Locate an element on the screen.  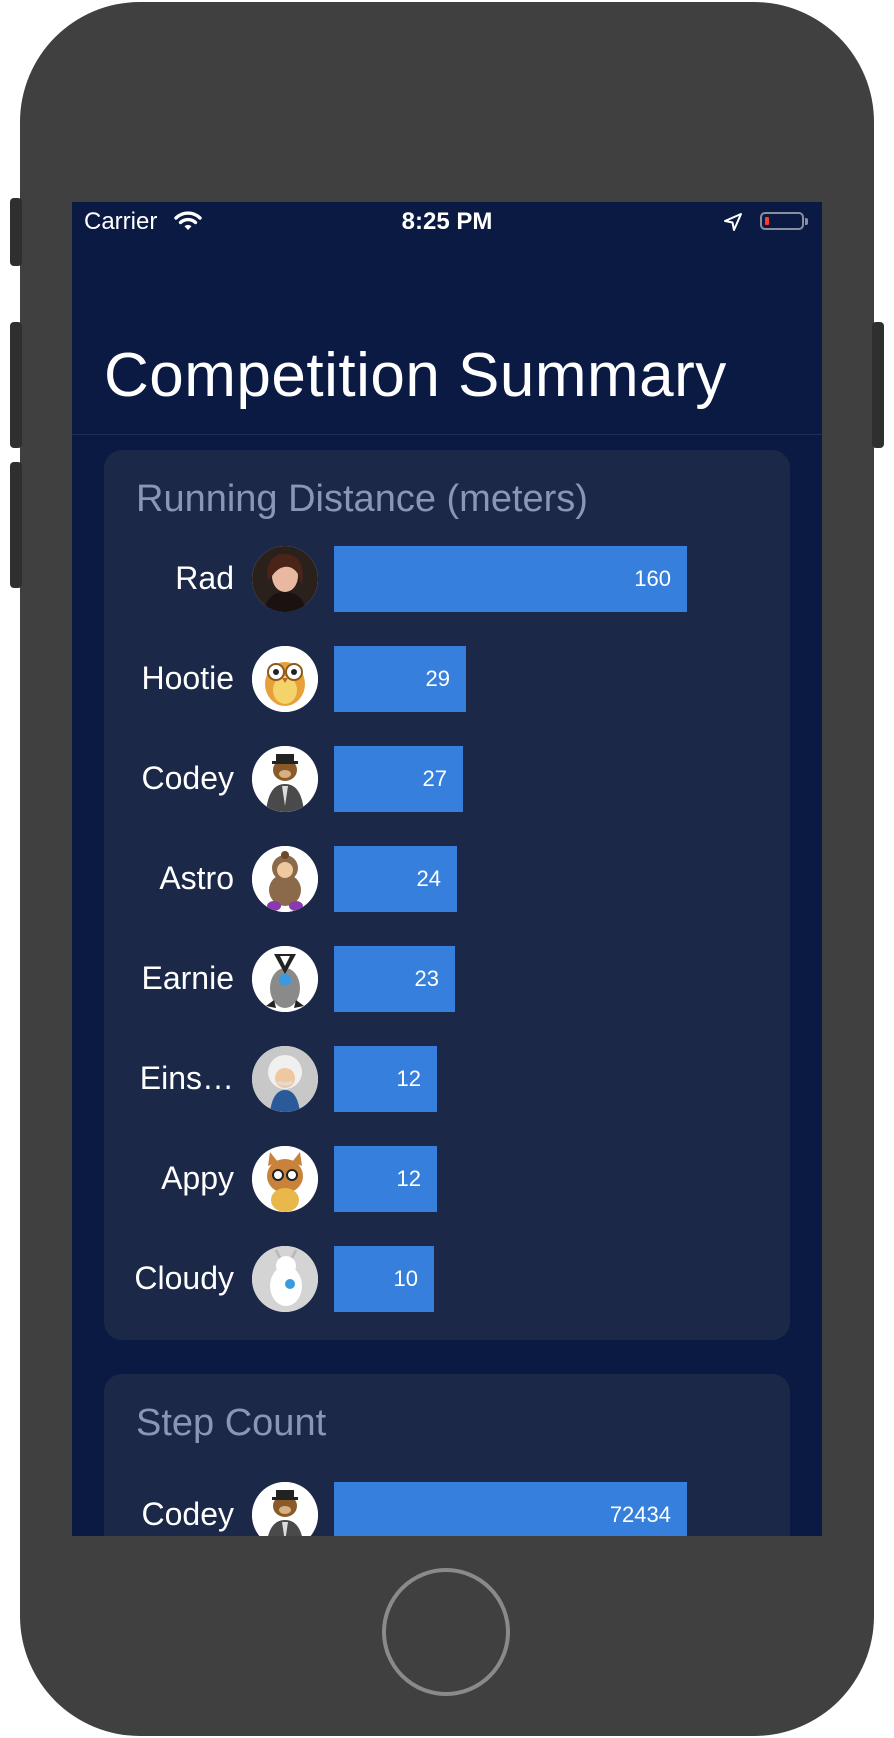
leaderboard-row: Earnie 23 is located at coordinates (447, 979).